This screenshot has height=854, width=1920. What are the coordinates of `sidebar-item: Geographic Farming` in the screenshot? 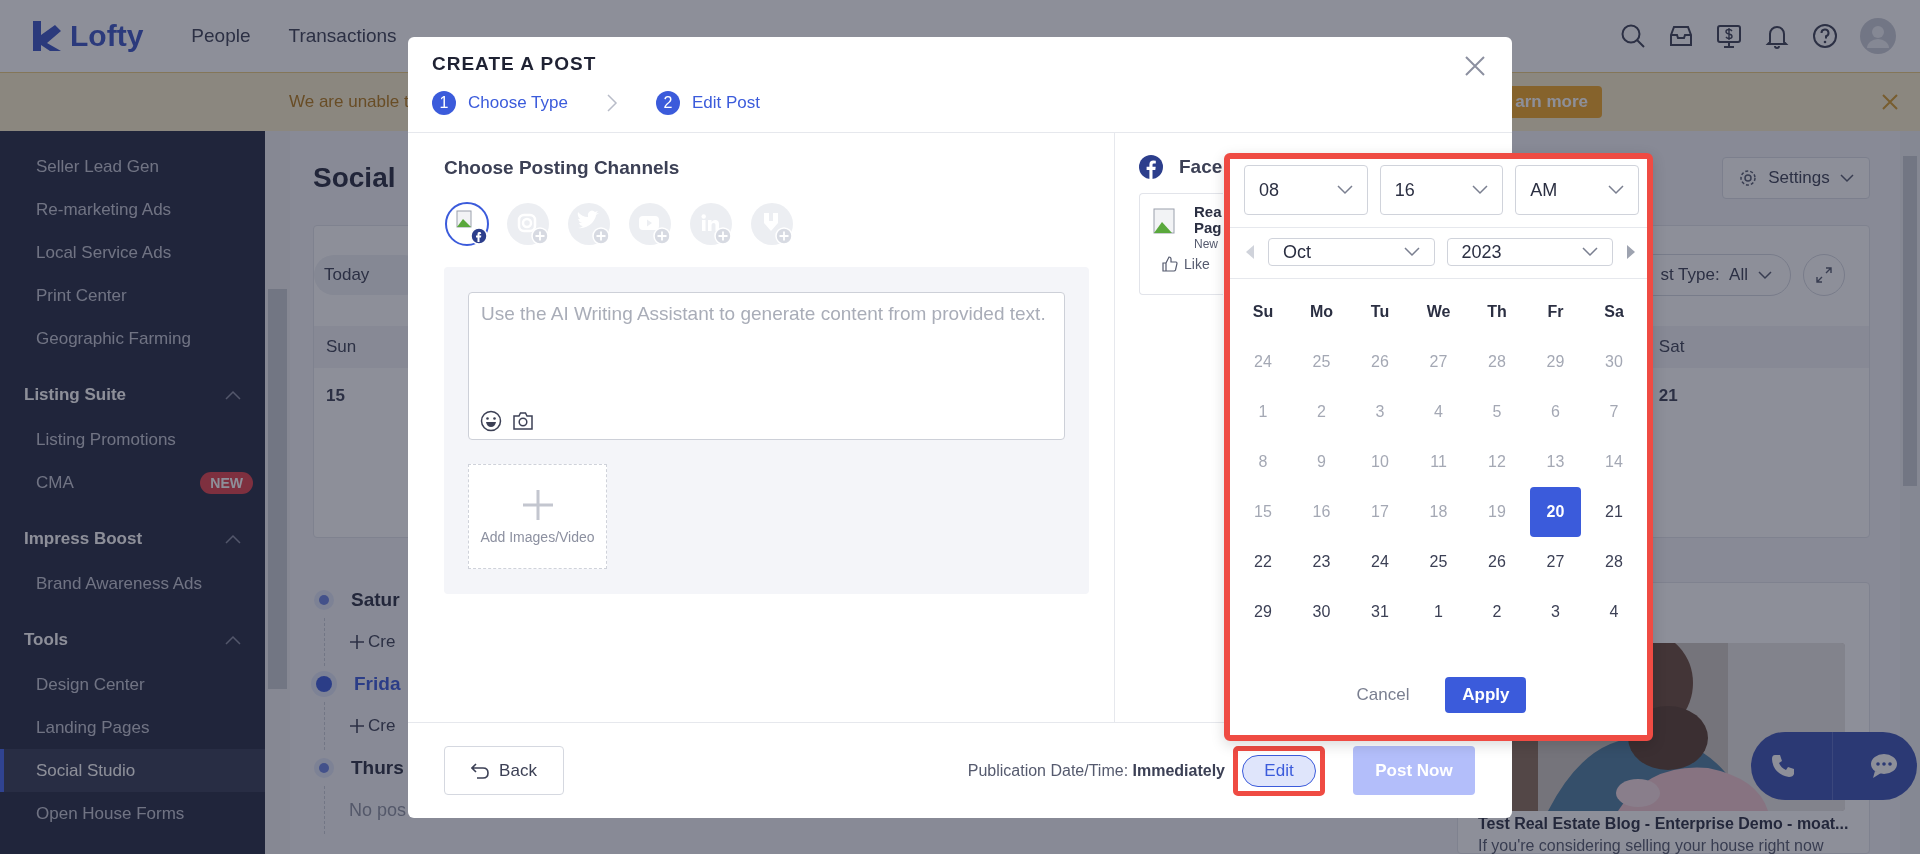 It's located at (132, 338).